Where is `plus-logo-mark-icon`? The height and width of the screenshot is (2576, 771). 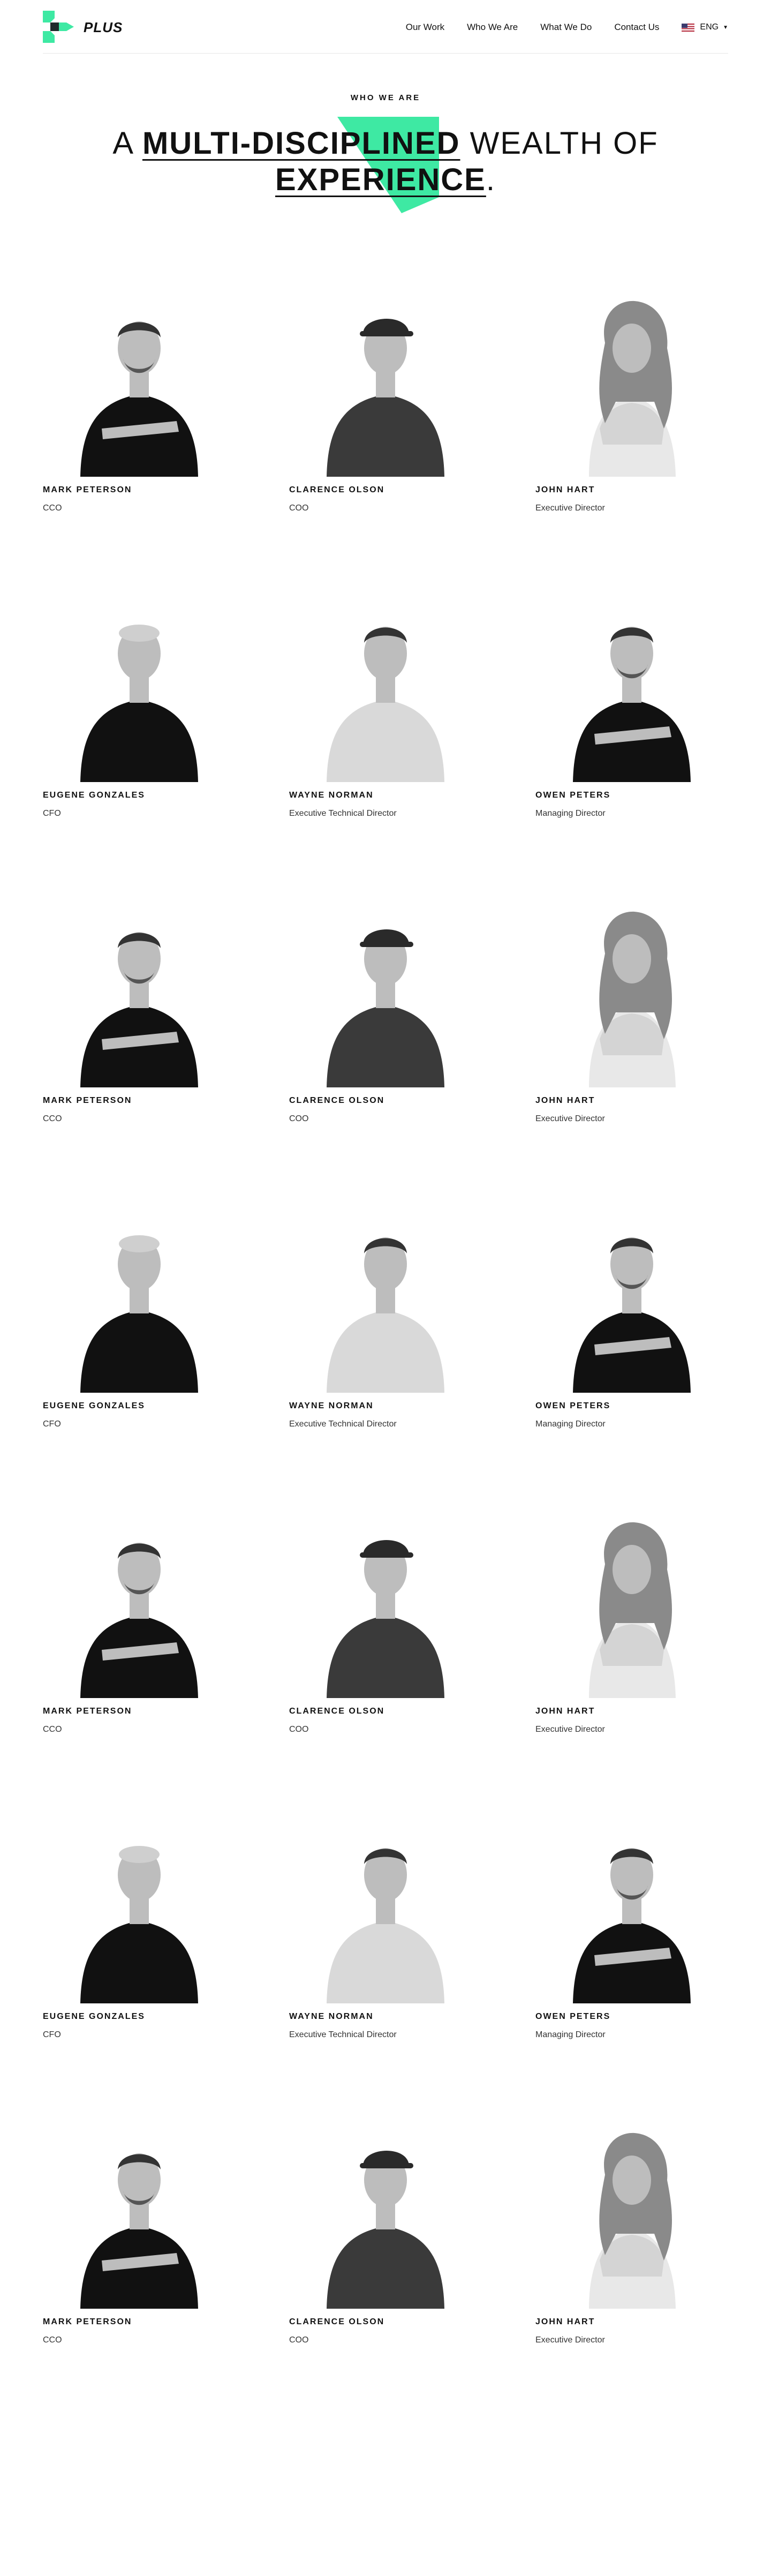 plus-logo-mark-icon is located at coordinates (58, 27).